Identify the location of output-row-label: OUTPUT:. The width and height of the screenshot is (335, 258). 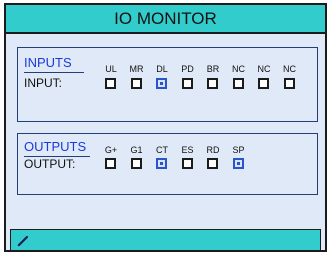
(50, 164).